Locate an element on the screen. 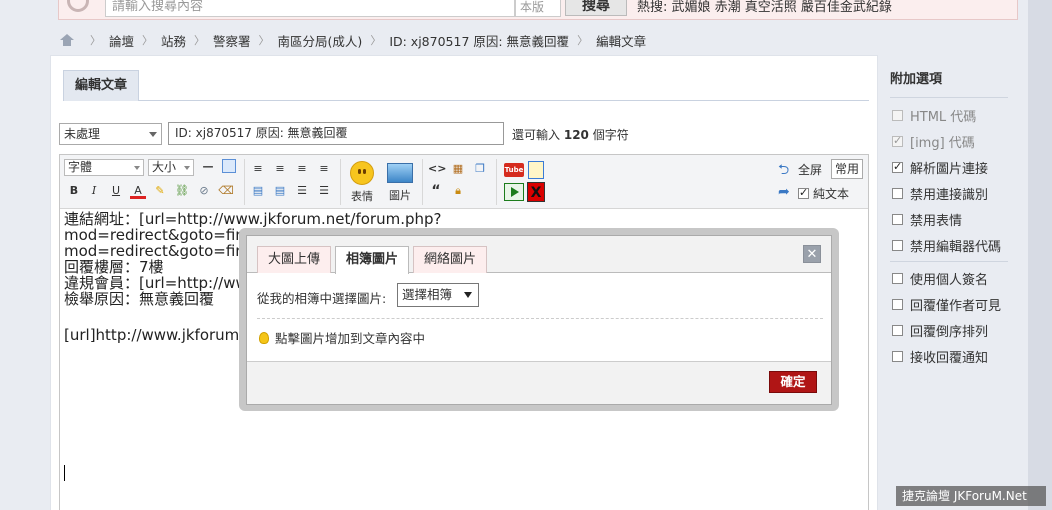 The height and width of the screenshot is (510, 1052). sidebar-option: 禁用編輯器代碼 is located at coordinates (951, 245).